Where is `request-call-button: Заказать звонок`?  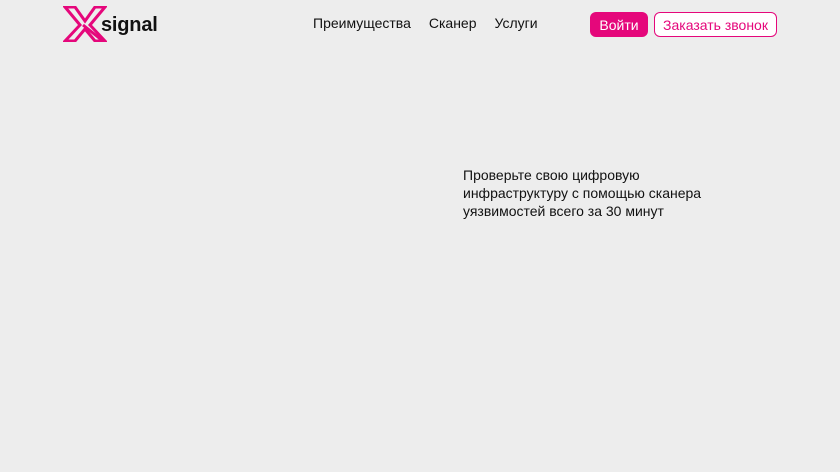 request-call-button: Заказать звонок is located at coordinates (715, 24).